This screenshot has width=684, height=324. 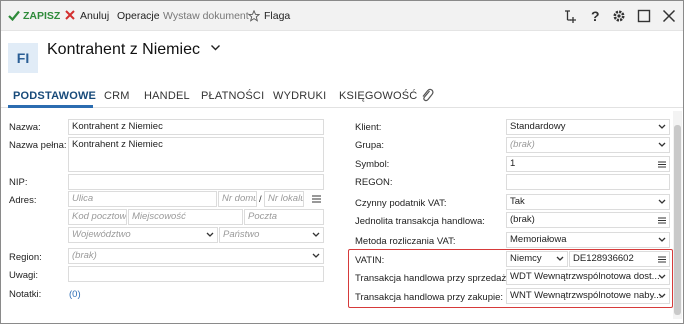 I want to click on issue-document-button: Wystaw dokument, so click(x=206, y=16).